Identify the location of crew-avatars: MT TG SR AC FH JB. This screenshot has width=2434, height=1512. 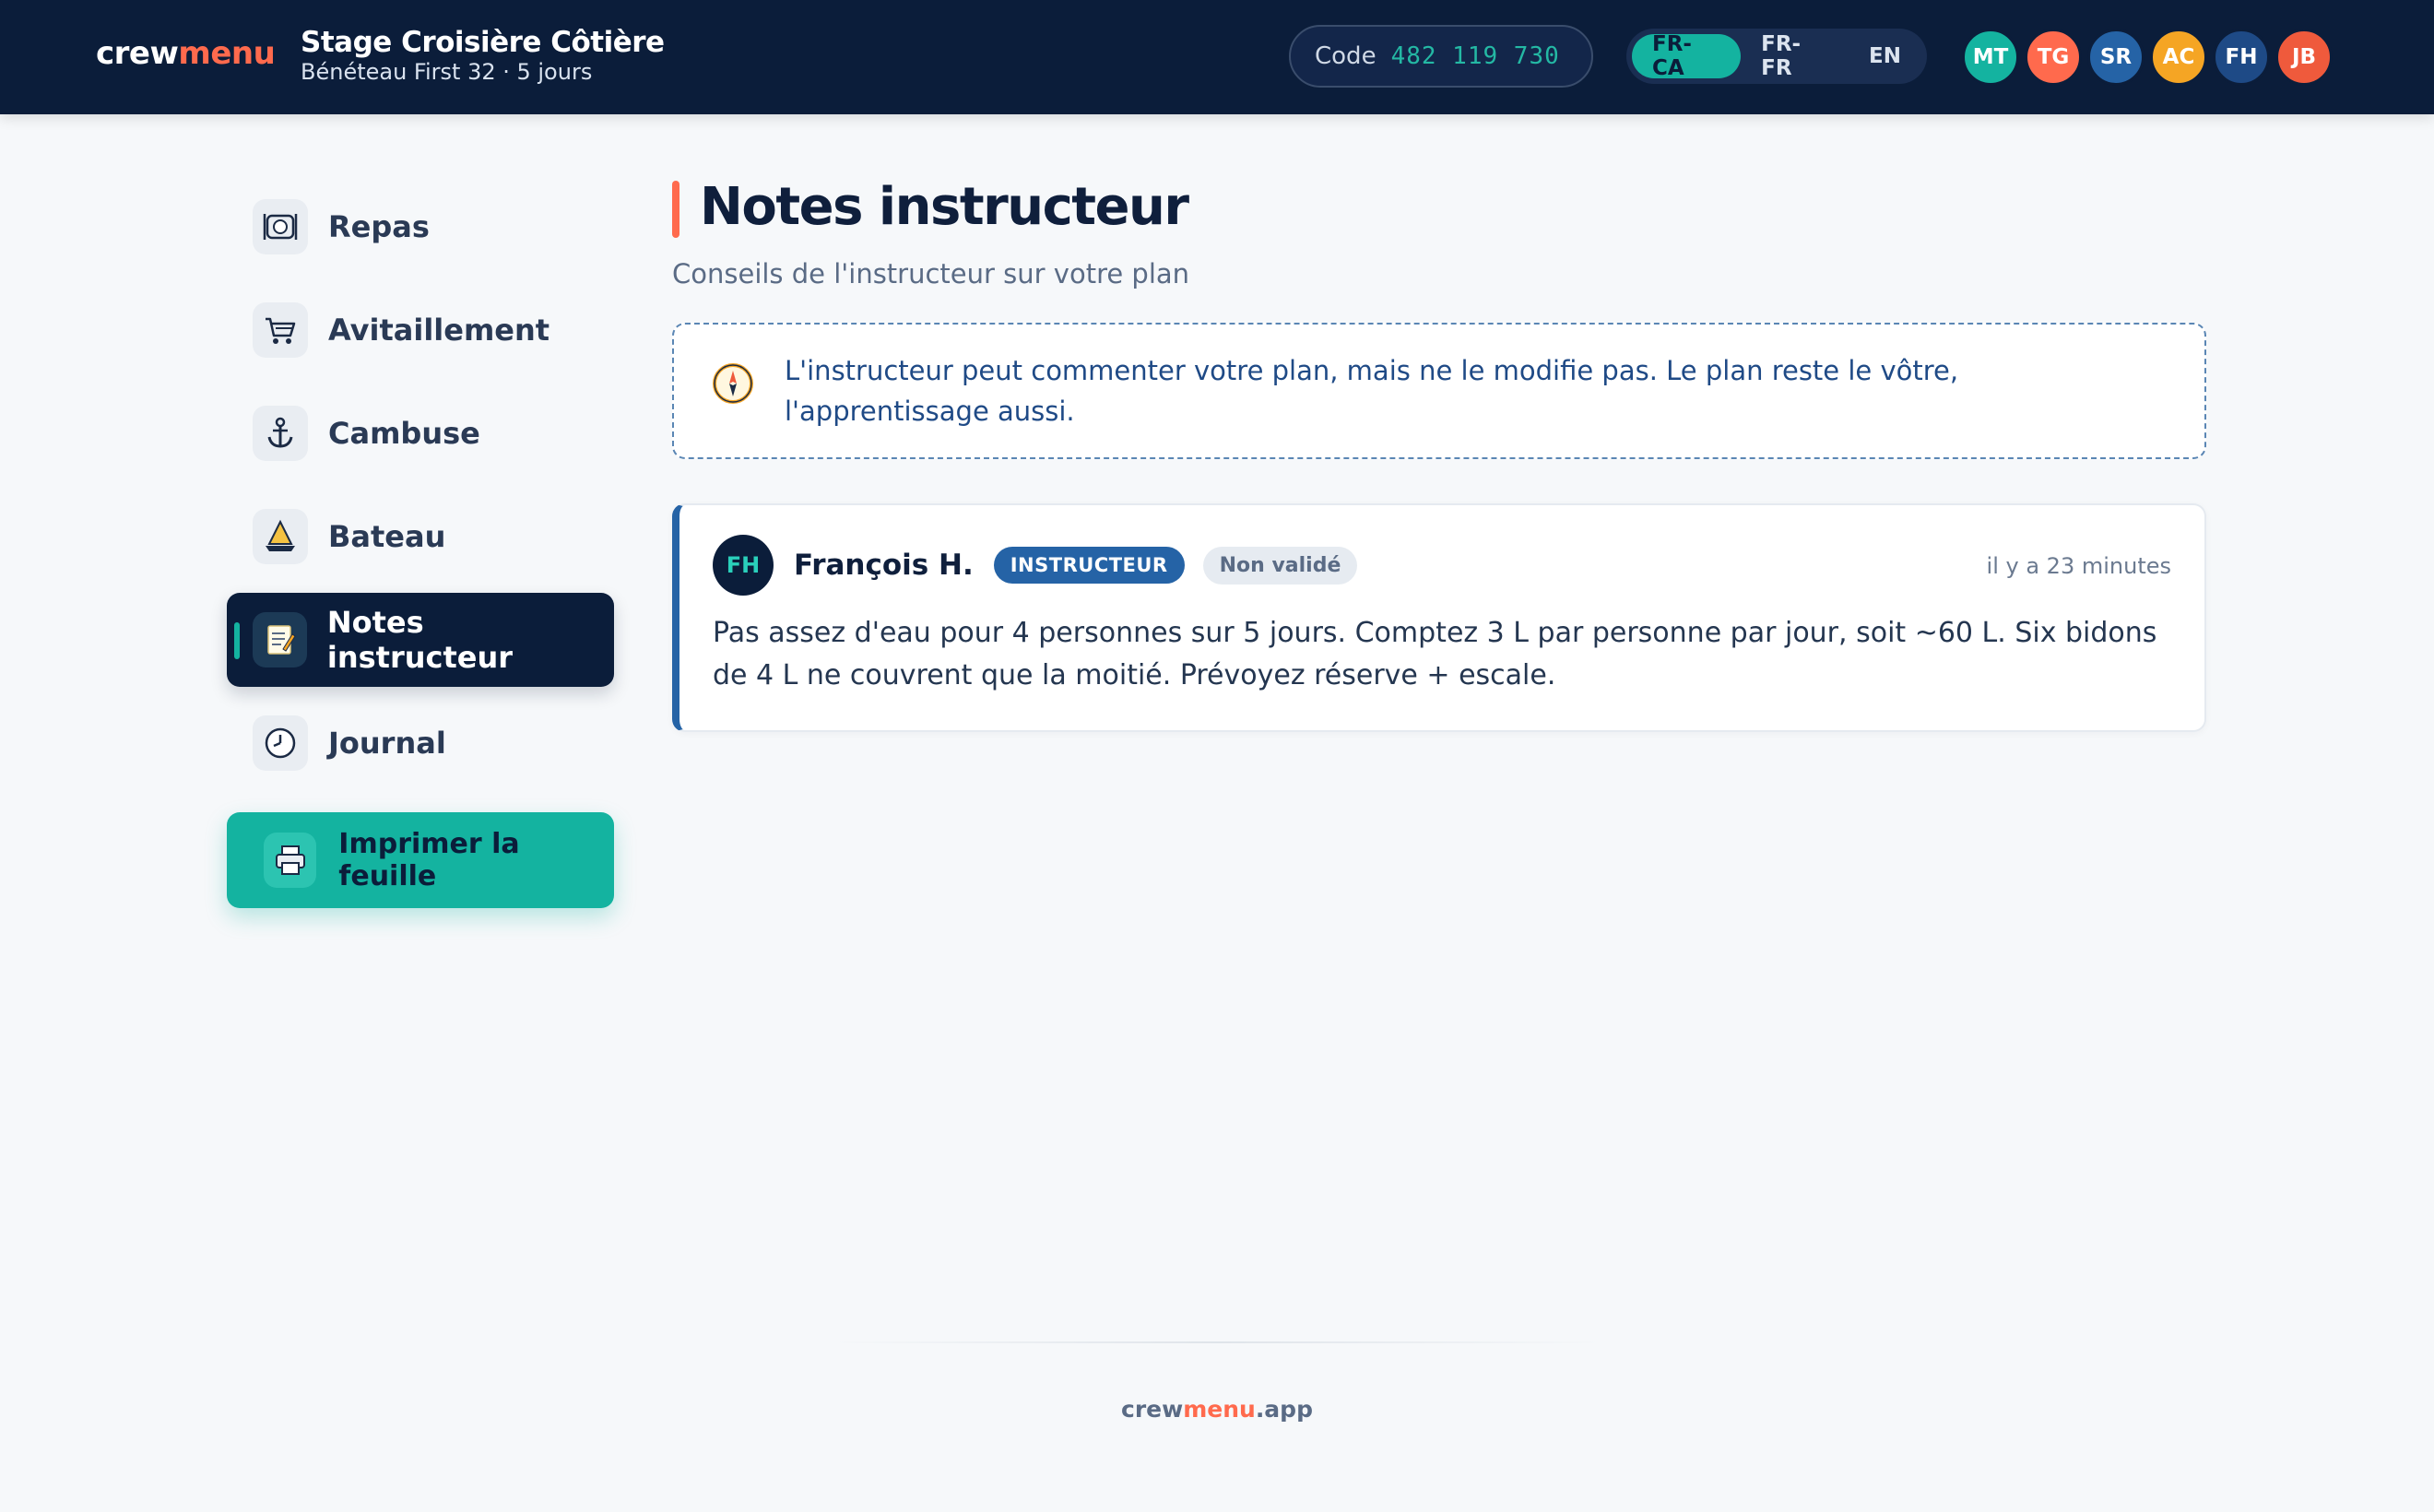
(2150, 57).